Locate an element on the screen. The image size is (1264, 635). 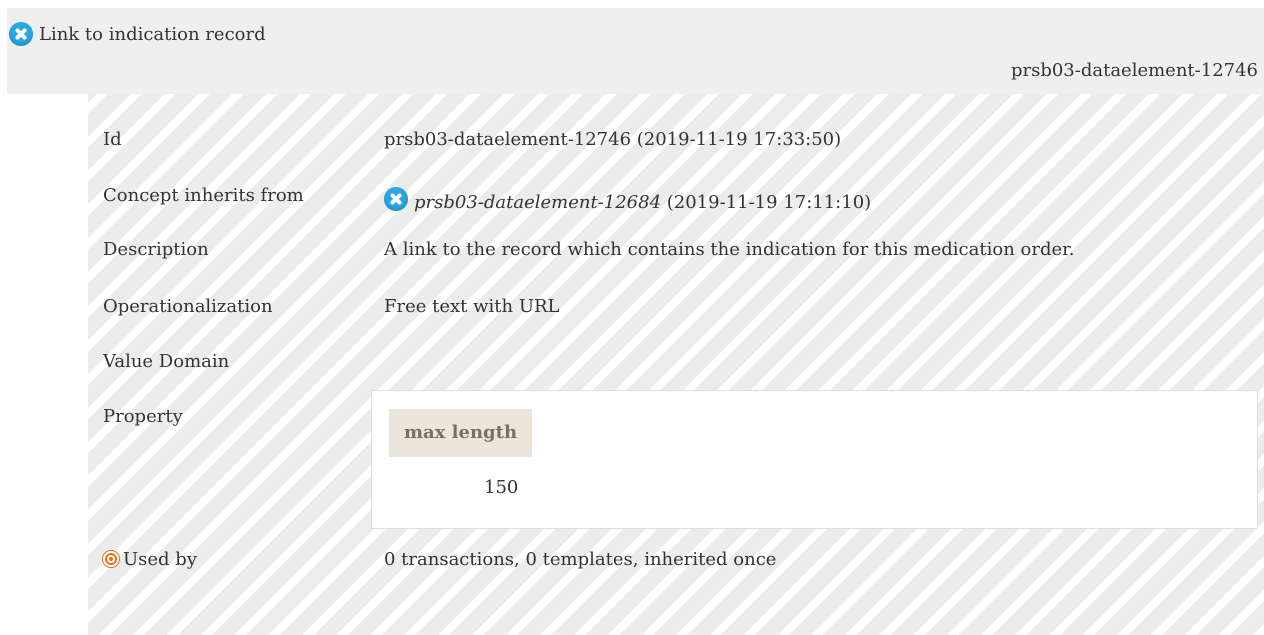
id-label: Id is located at coordinates (112, 139).